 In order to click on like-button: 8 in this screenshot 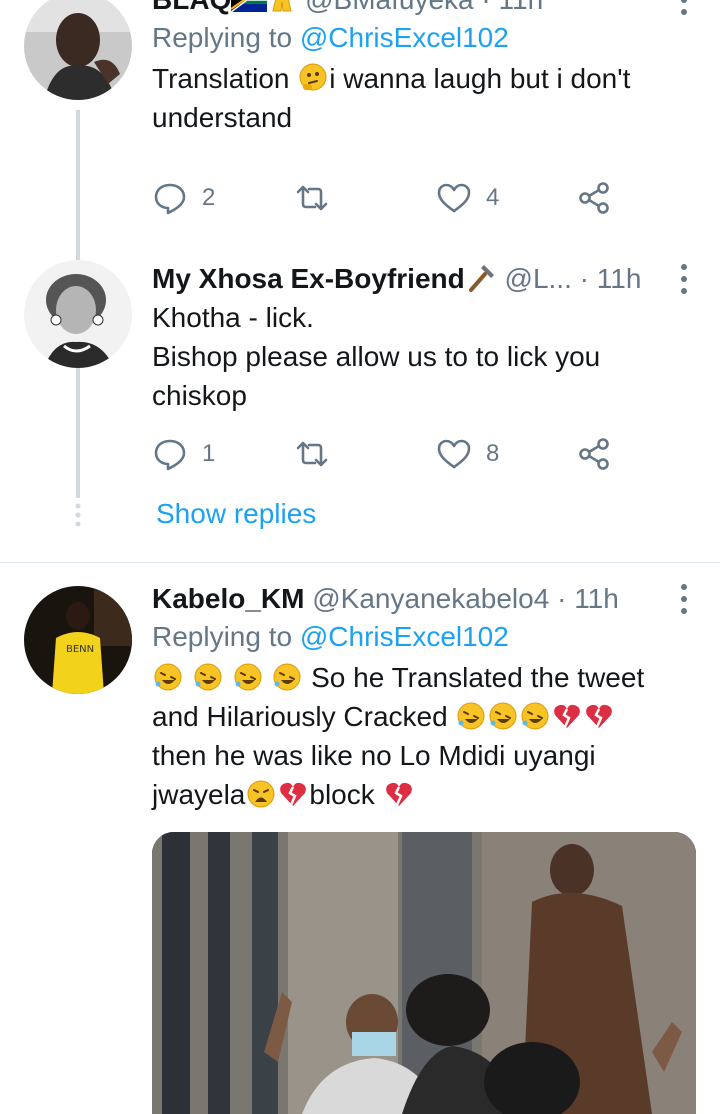, I will do `click(467, 454)`.